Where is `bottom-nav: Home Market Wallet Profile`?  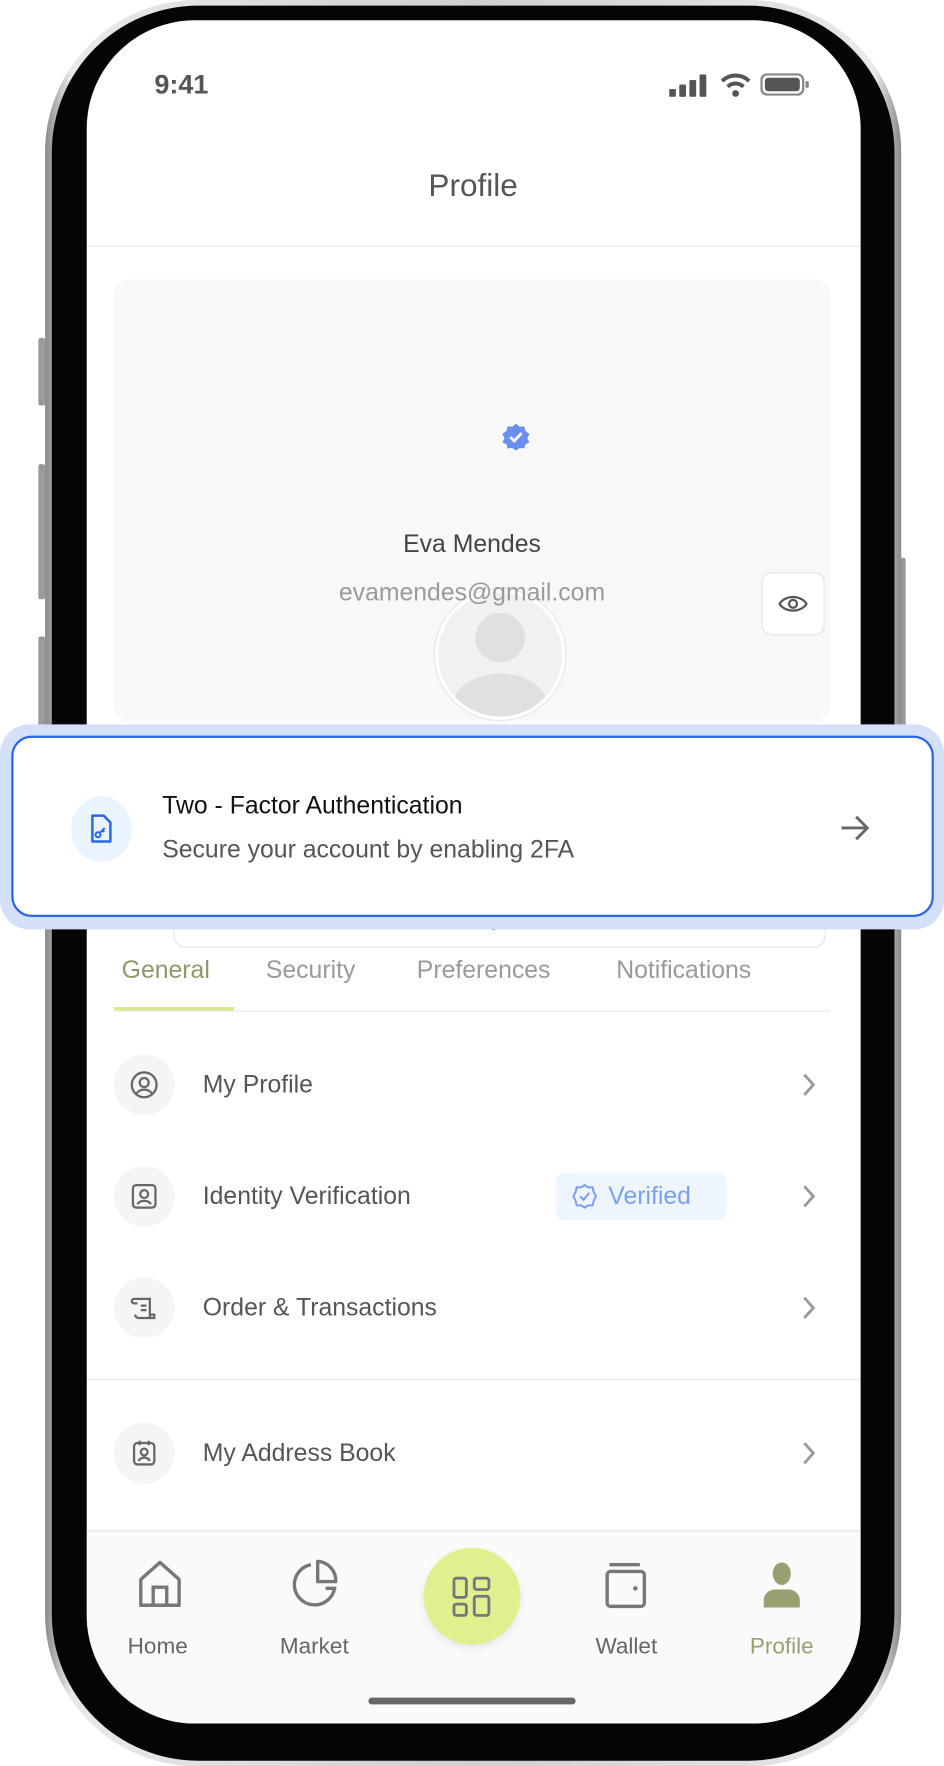 bottom-nav: Home Market Wallet Profile is located at coordinates (473, 1626).